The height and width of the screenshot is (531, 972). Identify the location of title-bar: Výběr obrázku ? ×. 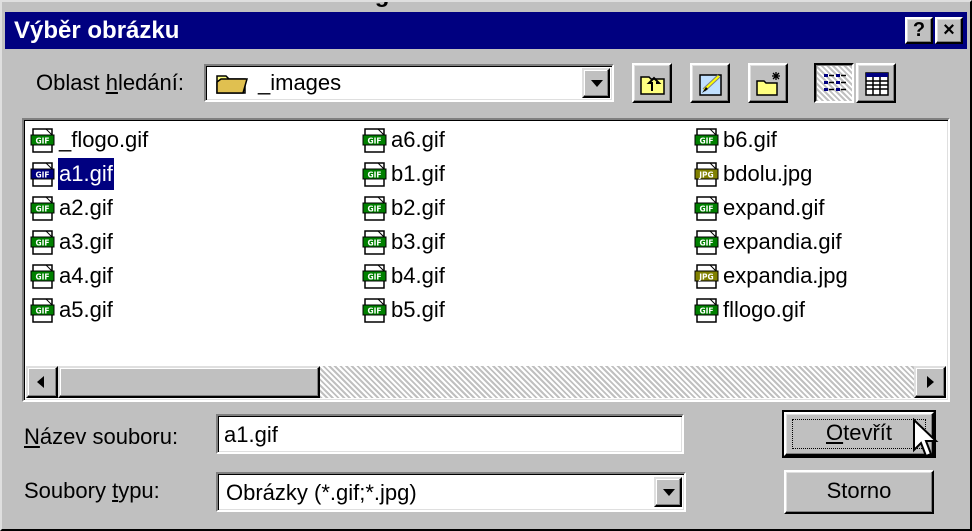
(486, 30).